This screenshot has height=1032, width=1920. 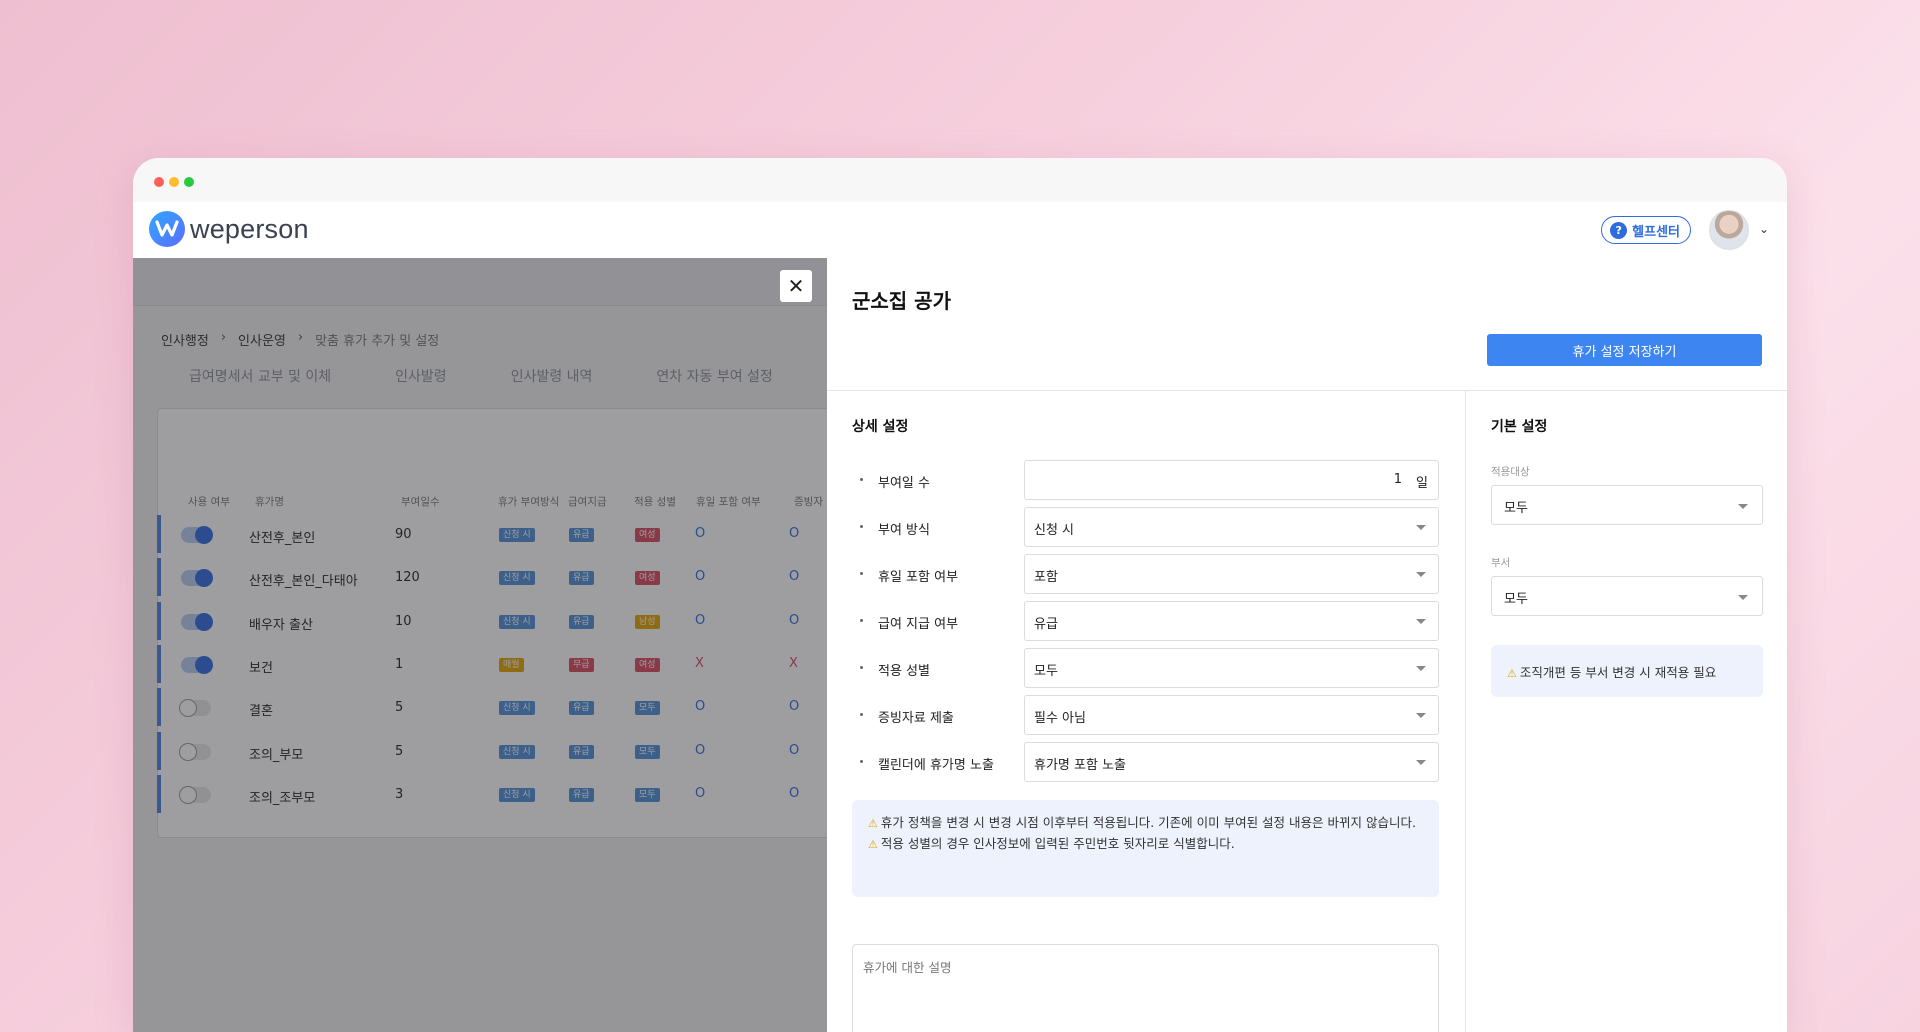 What do you see at coordinates (904, 671) in the screenshot?
I see `field-label: 적용 성별` at bounding box center [904, 671].